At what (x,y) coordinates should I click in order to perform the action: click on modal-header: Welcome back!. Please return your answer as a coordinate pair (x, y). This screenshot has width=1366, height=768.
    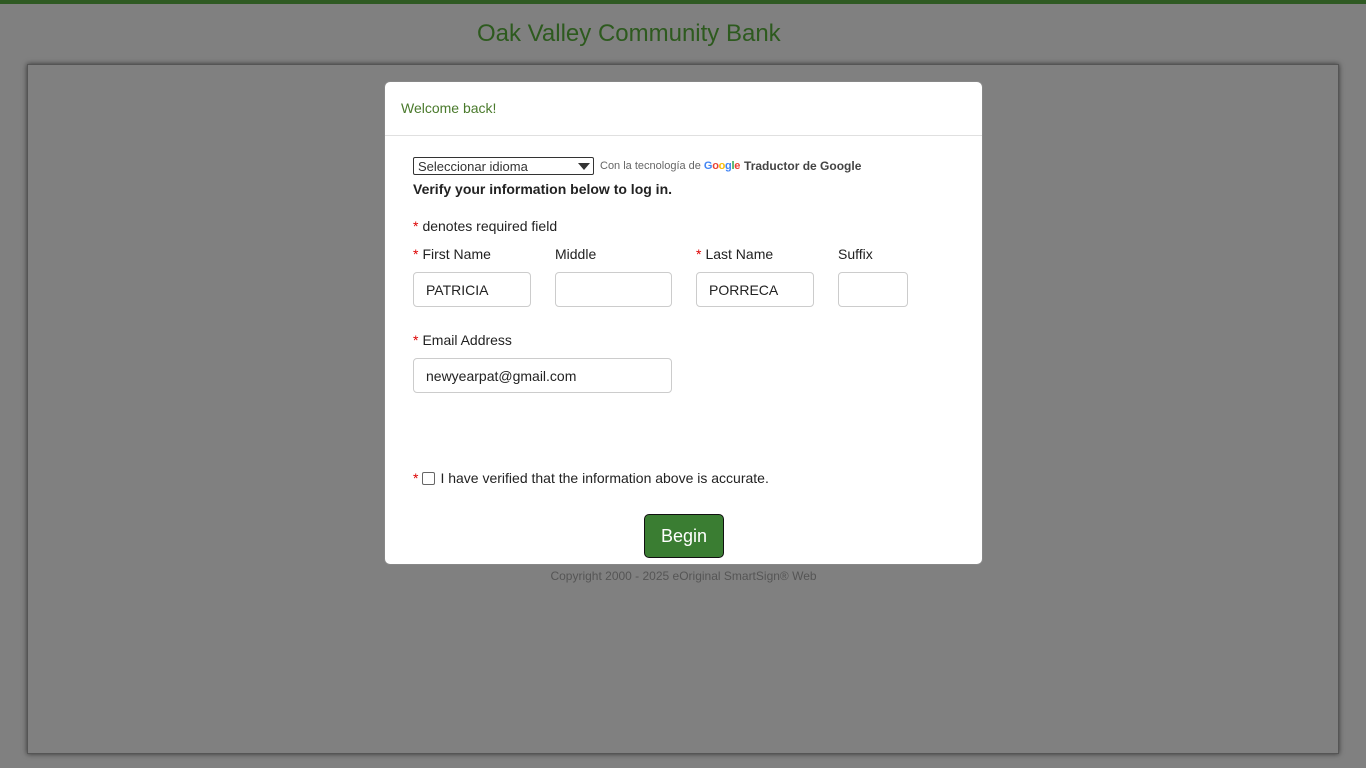
    Looking at the image, I should click on (683, 109).